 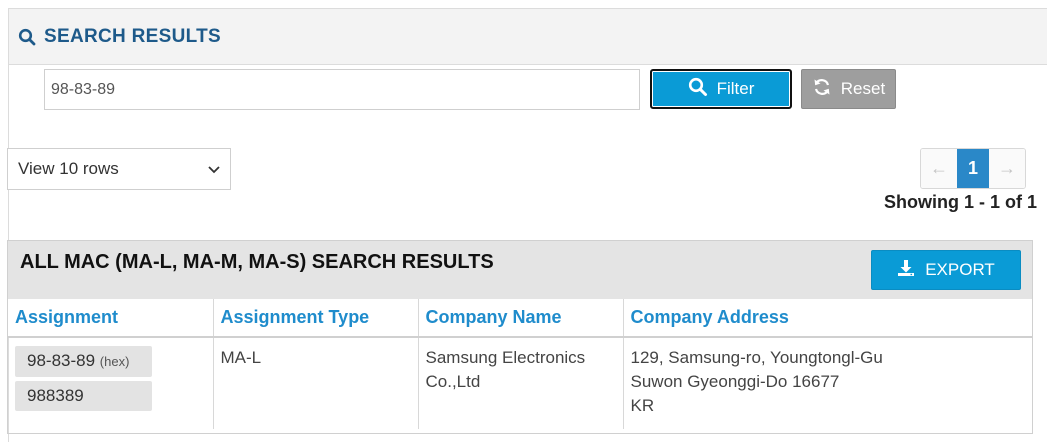 I want to click on next-page-button: →, so click(x=1007, y=168).